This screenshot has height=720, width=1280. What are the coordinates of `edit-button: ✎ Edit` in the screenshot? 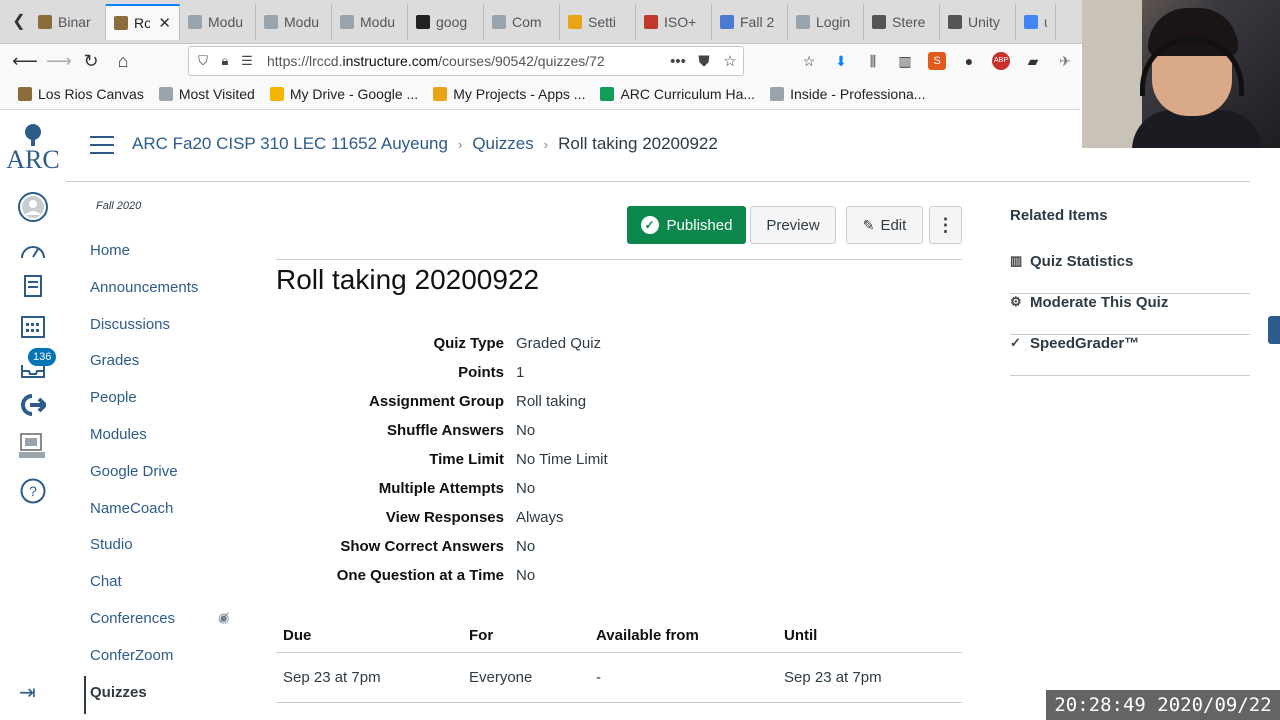 It's located at (884, 225).